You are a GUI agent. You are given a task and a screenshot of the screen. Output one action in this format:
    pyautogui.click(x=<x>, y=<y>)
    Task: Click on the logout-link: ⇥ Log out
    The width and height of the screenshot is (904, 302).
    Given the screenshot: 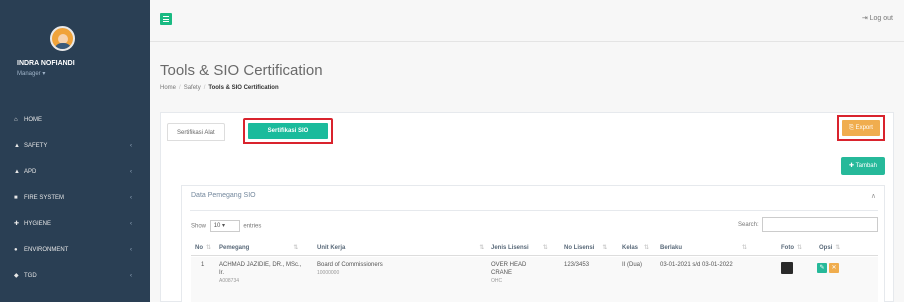 What is the action you would take?
    pyautogui.click(x=877, y=18)
    